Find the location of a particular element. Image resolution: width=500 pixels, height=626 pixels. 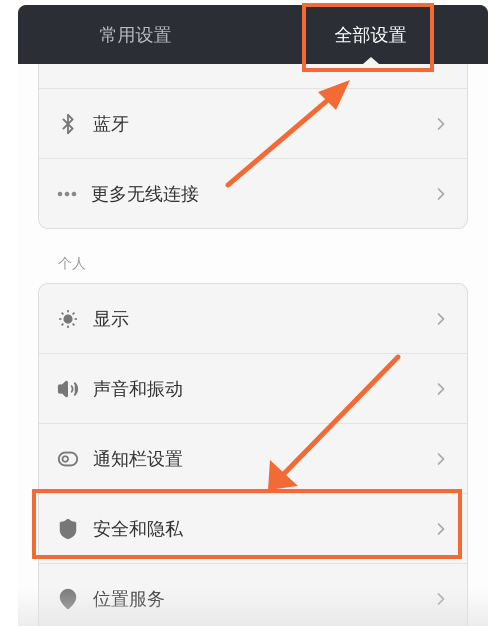

settings-item: 声音和振动 is located at coordinates (253, 388).